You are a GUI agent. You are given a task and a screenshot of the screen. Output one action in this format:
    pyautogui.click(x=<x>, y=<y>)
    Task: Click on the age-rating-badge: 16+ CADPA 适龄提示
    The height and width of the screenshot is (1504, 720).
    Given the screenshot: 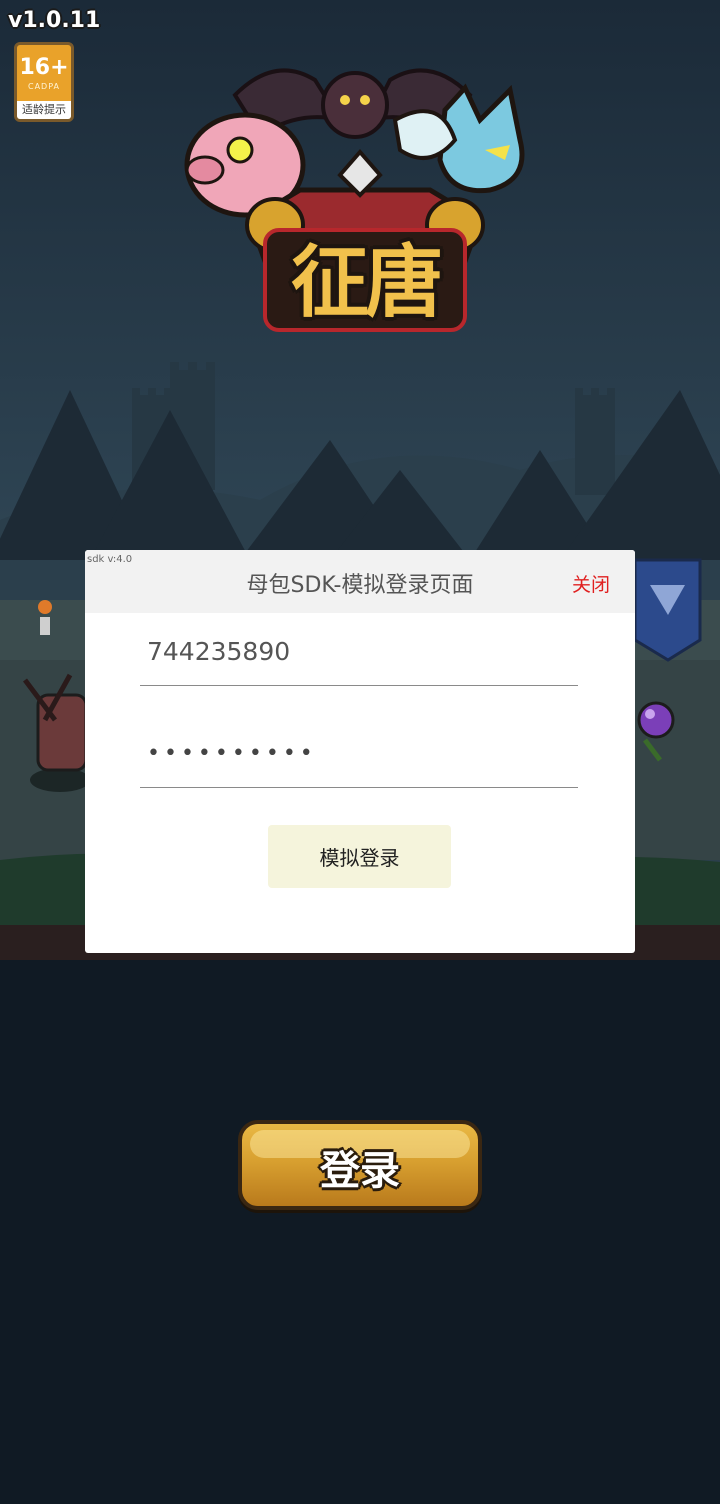 What is the action you would take?
    pyautogui.click(x=44, y=82)
    